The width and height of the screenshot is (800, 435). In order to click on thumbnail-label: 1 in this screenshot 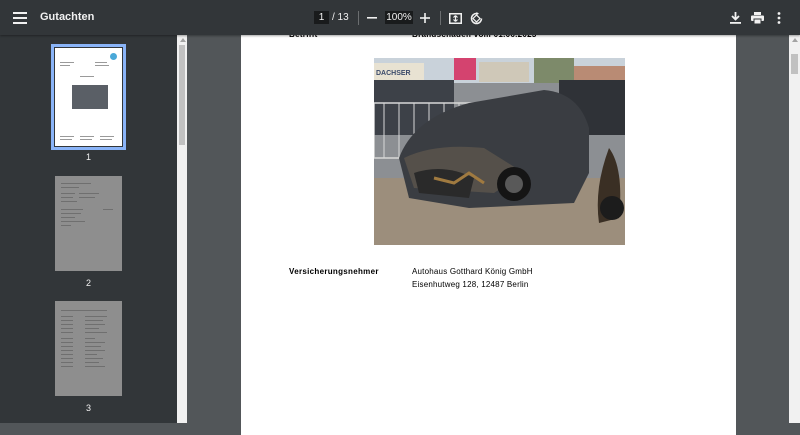, I will do `click(88, 157)`.